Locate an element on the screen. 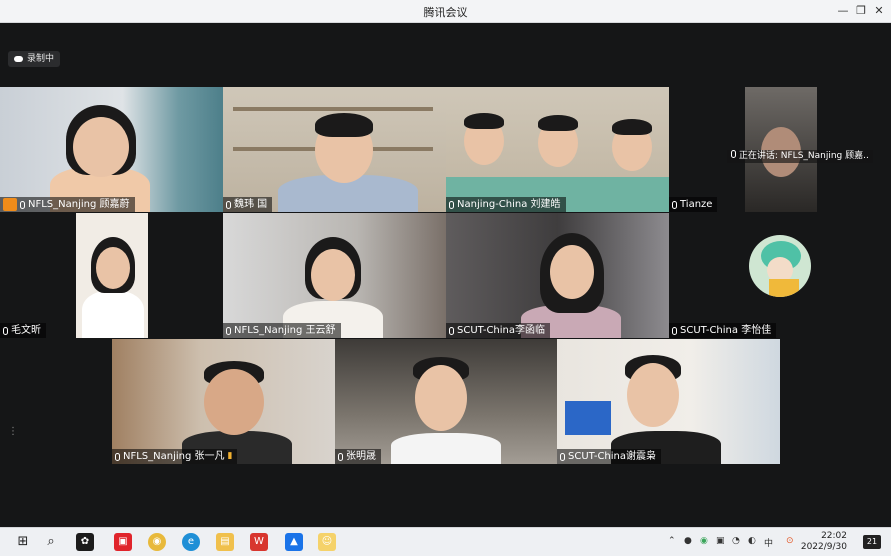 This screenshot has height=556, width=891. cloud-icon is located at coordinates (18, 59).